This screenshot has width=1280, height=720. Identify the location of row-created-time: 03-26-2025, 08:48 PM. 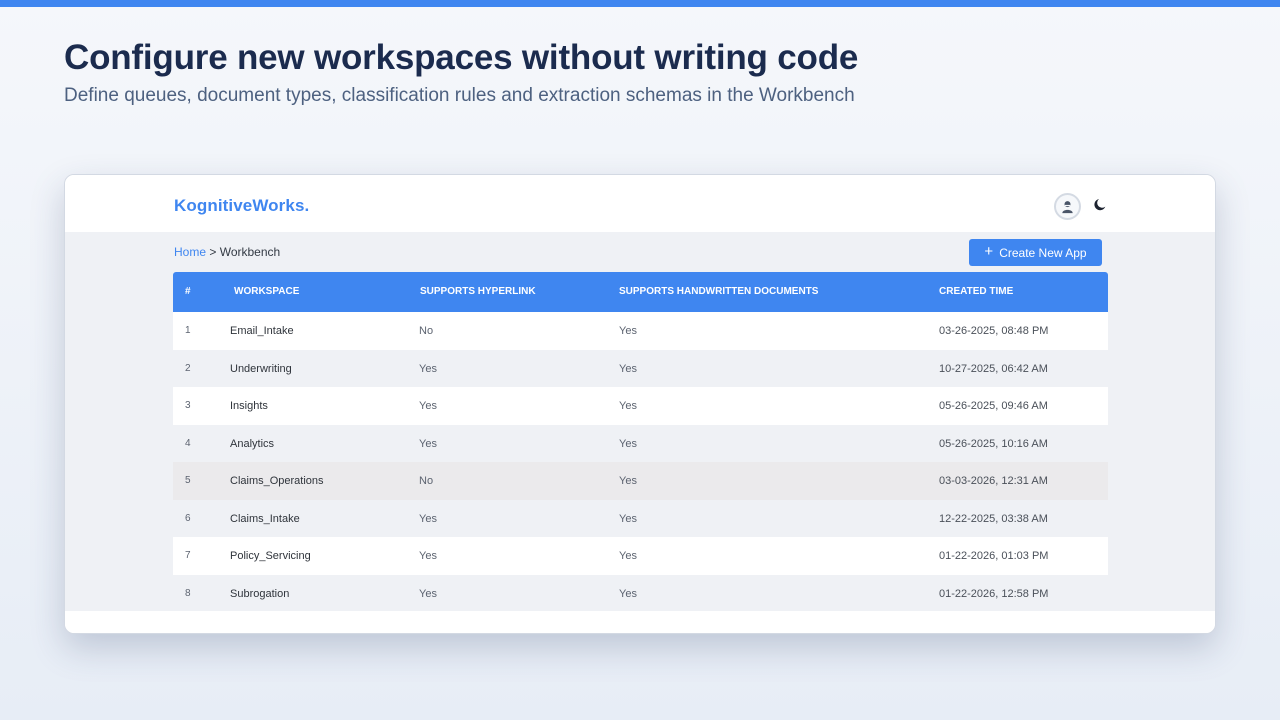
(994, 331).